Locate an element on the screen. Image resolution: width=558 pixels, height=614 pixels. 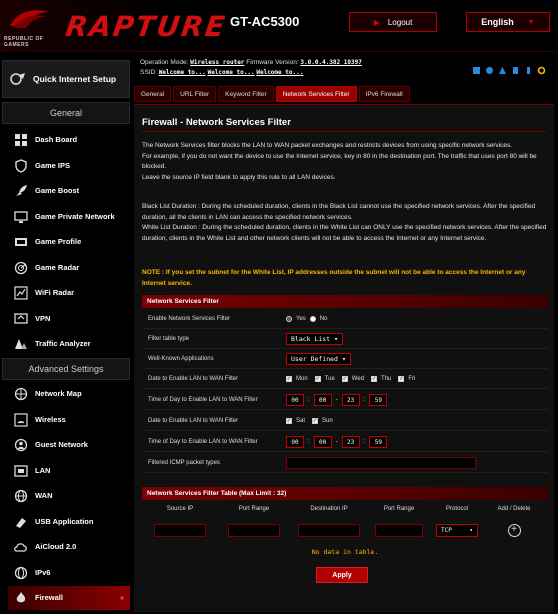
wk-apps-select: User Defined ▾ is located at coordinates (318, 359).